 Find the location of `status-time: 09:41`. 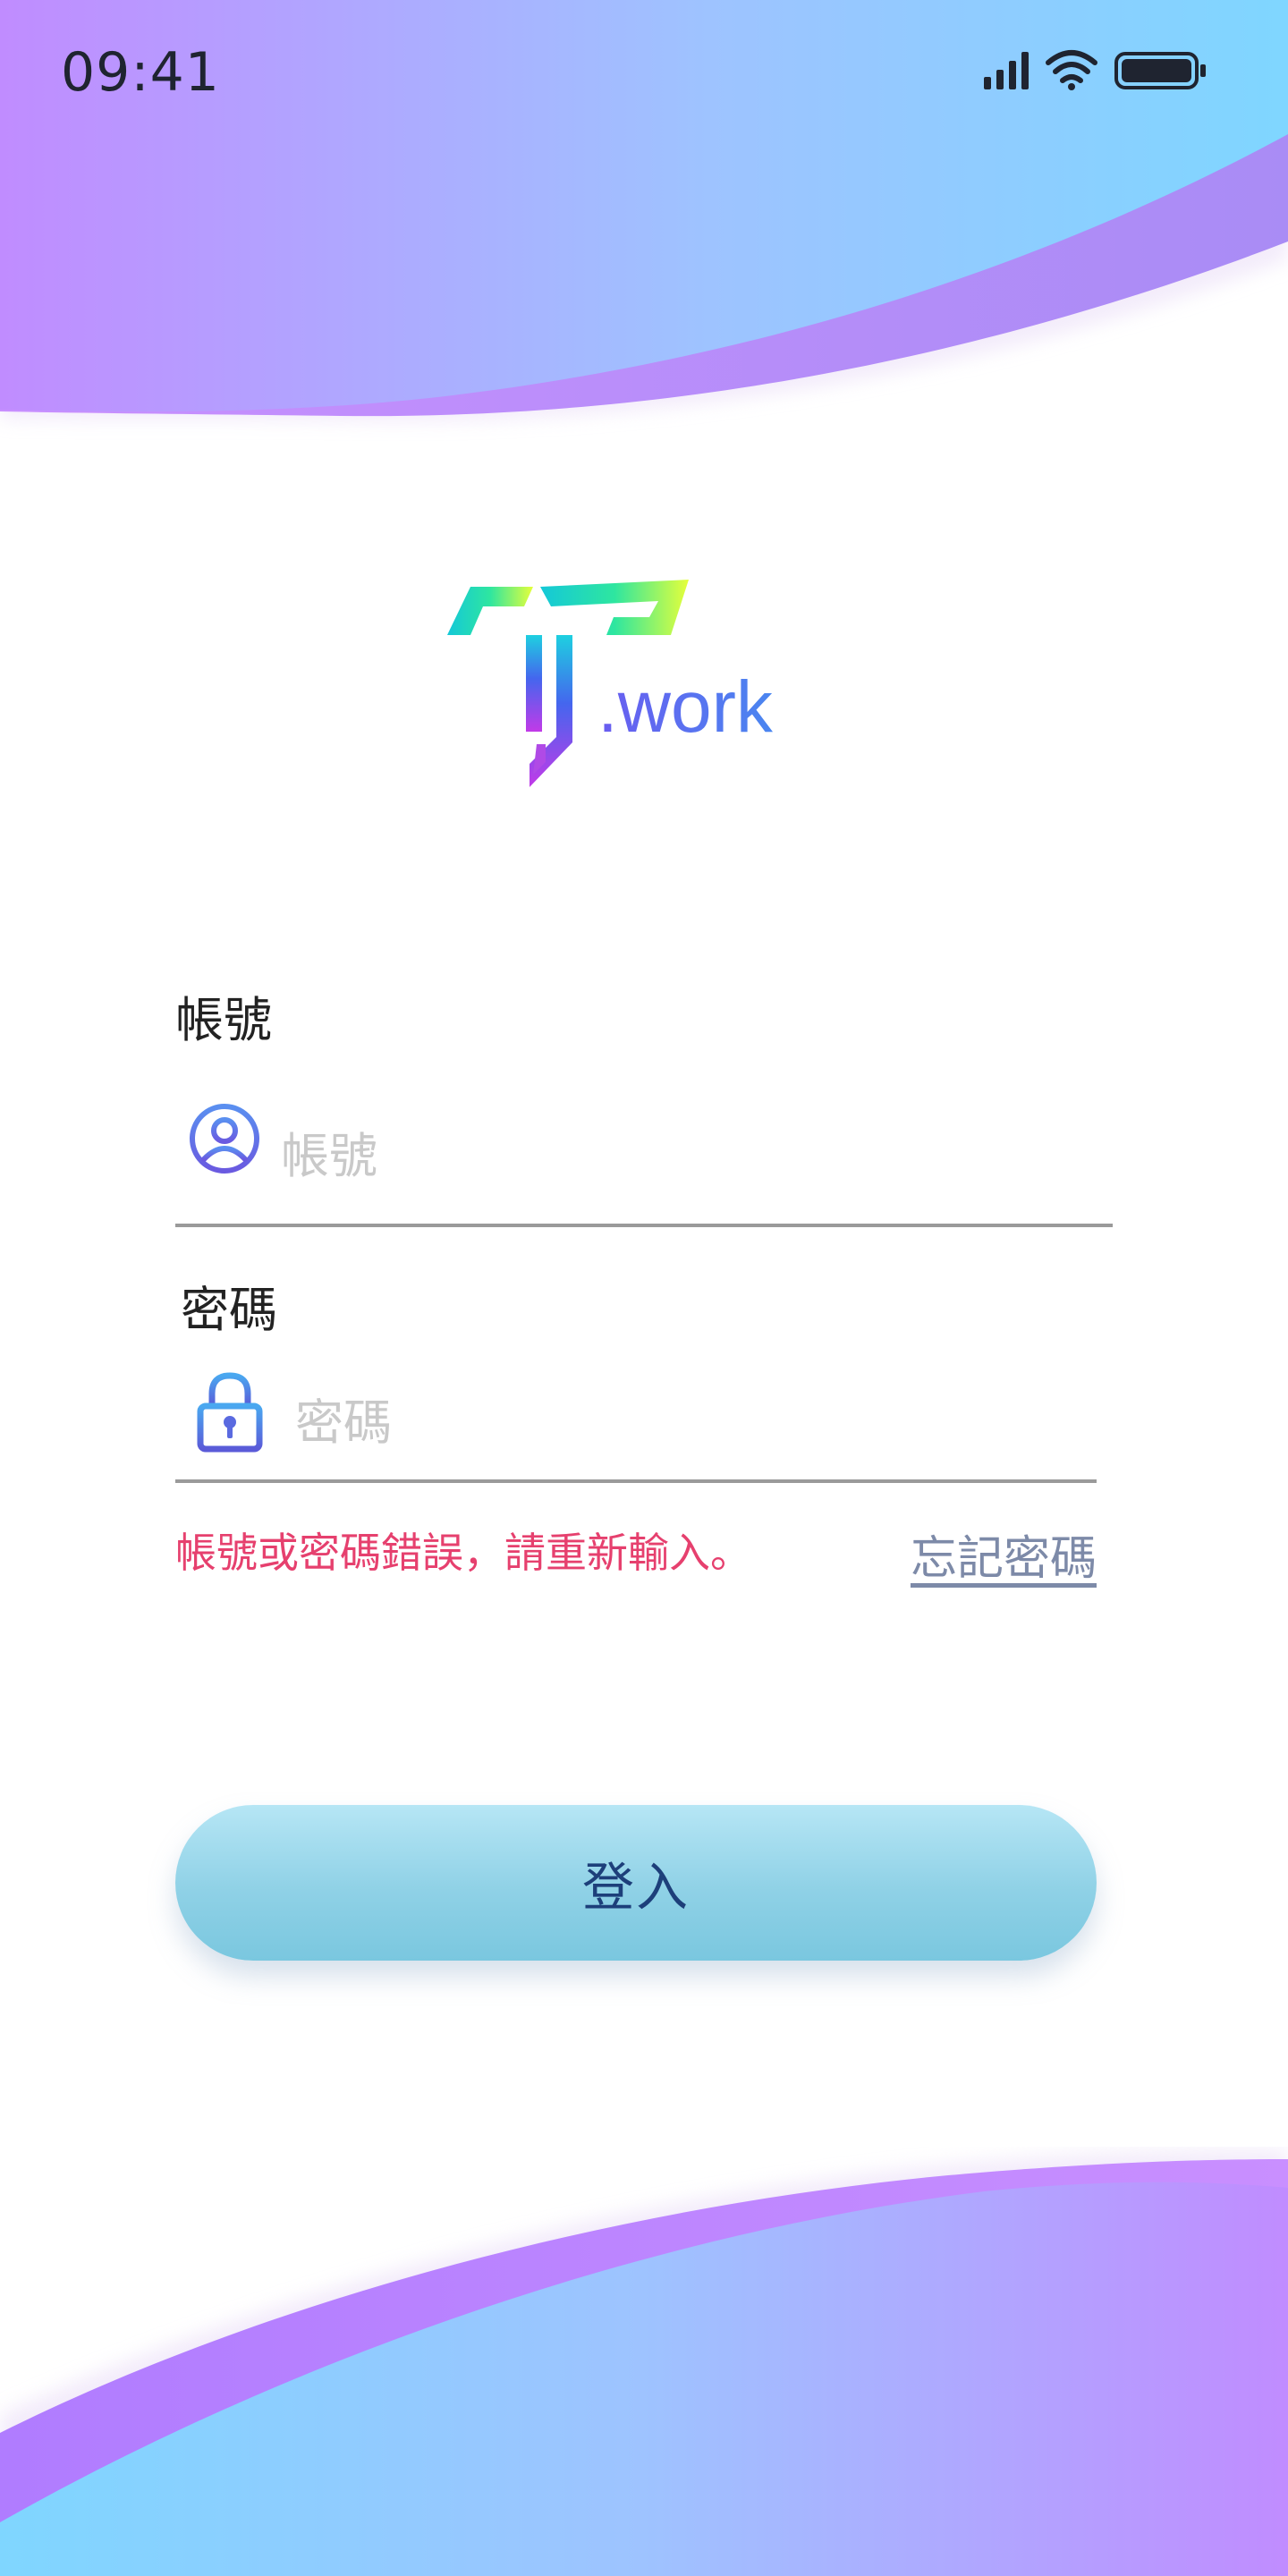

status-time: 09:41 is located at coordinates (140, 72).